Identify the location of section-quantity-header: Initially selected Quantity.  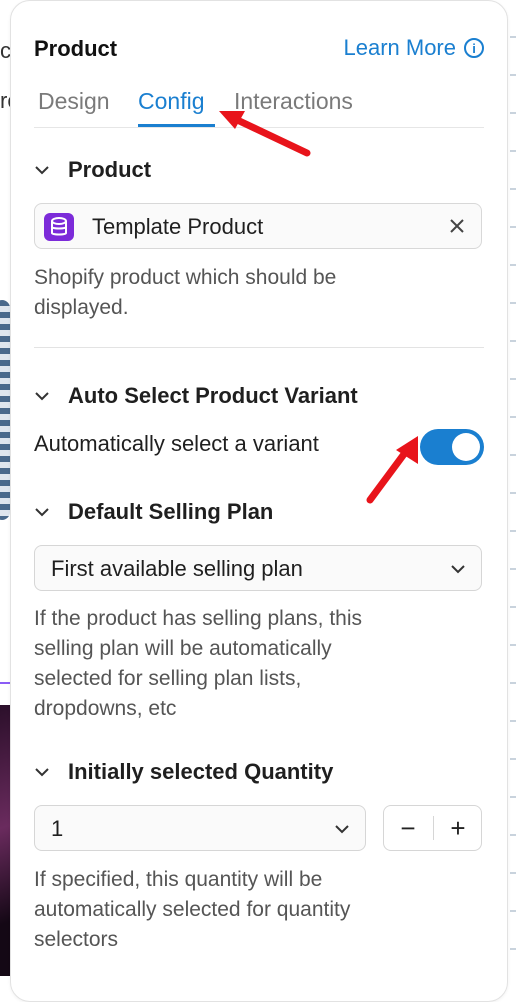
(183, 772).